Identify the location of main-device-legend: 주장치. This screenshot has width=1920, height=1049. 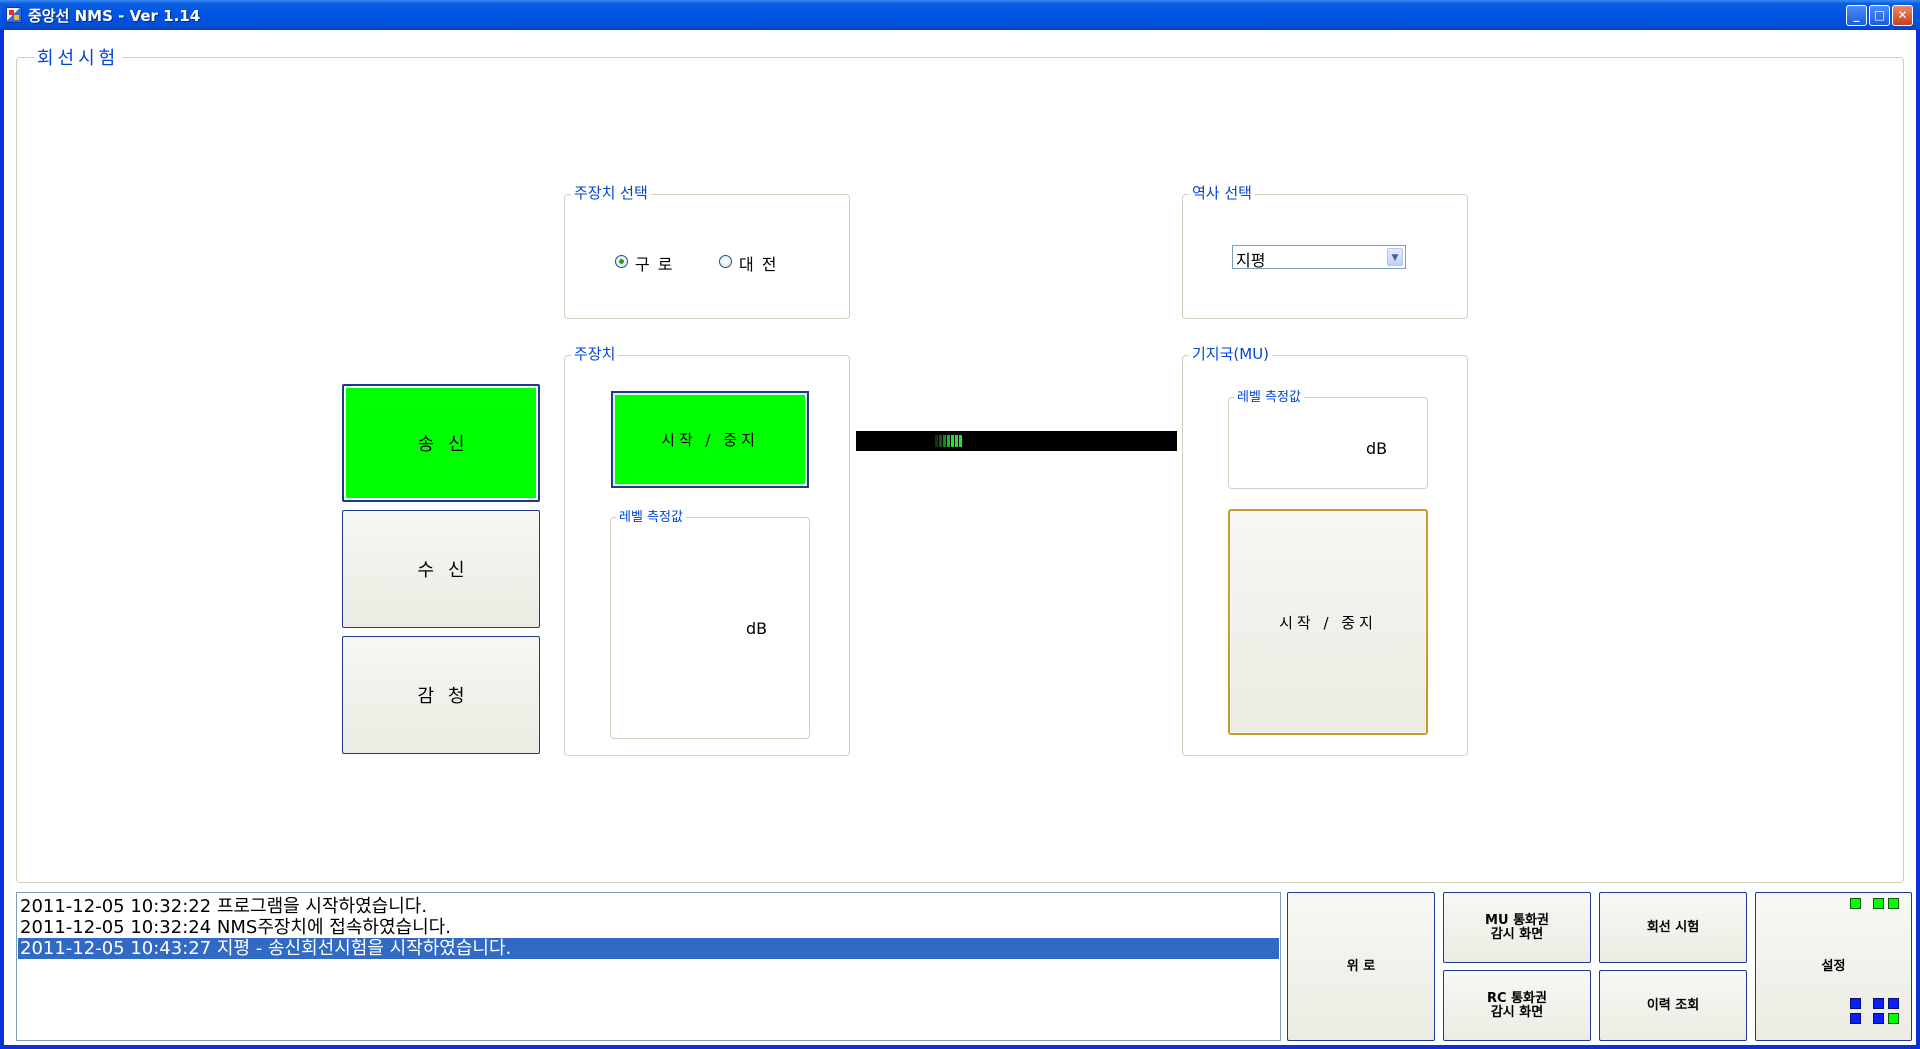
(595, 353).